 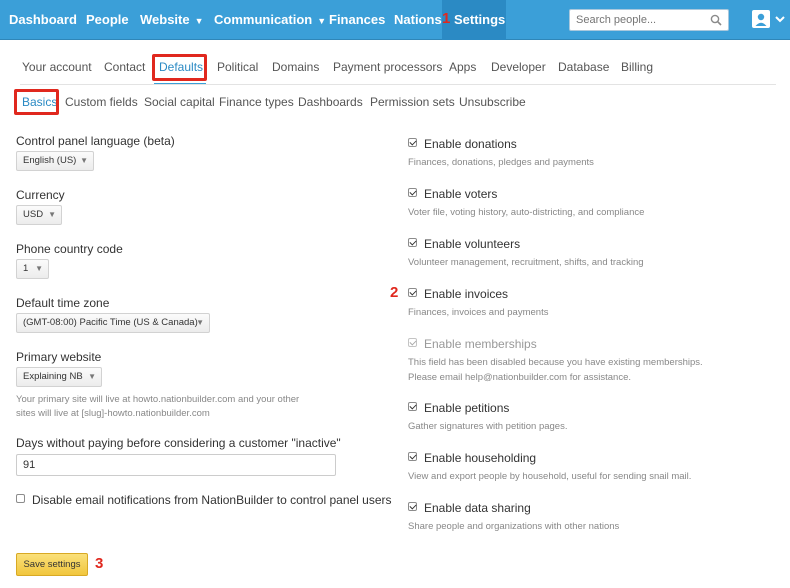 I want to click on tab-political: Political, so click(x=237, y=67).